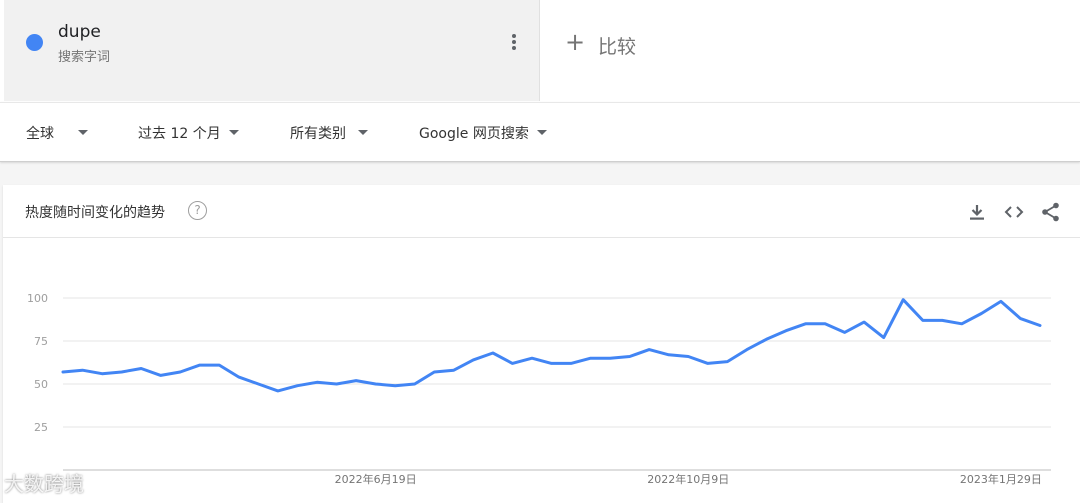 The image size is (1080, 503). I want to click on plus-icon: +, so click(575, 42).